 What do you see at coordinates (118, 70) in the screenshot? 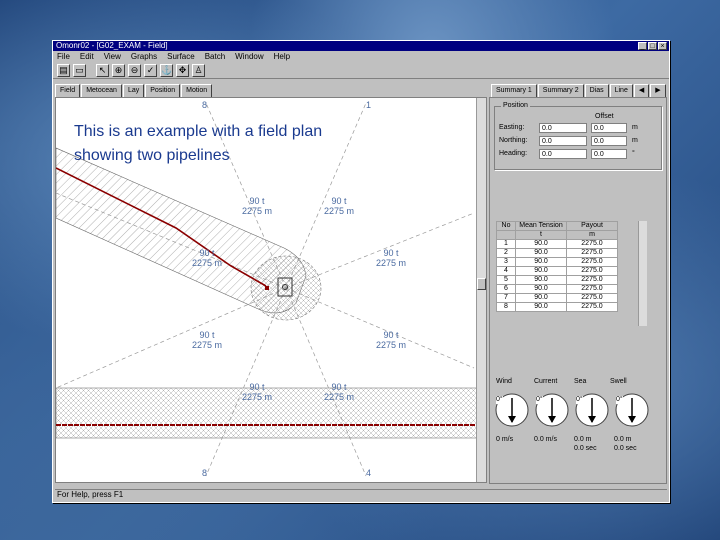
I see `zoom-in-icon: ⊕` at bounding box center [118, 70].